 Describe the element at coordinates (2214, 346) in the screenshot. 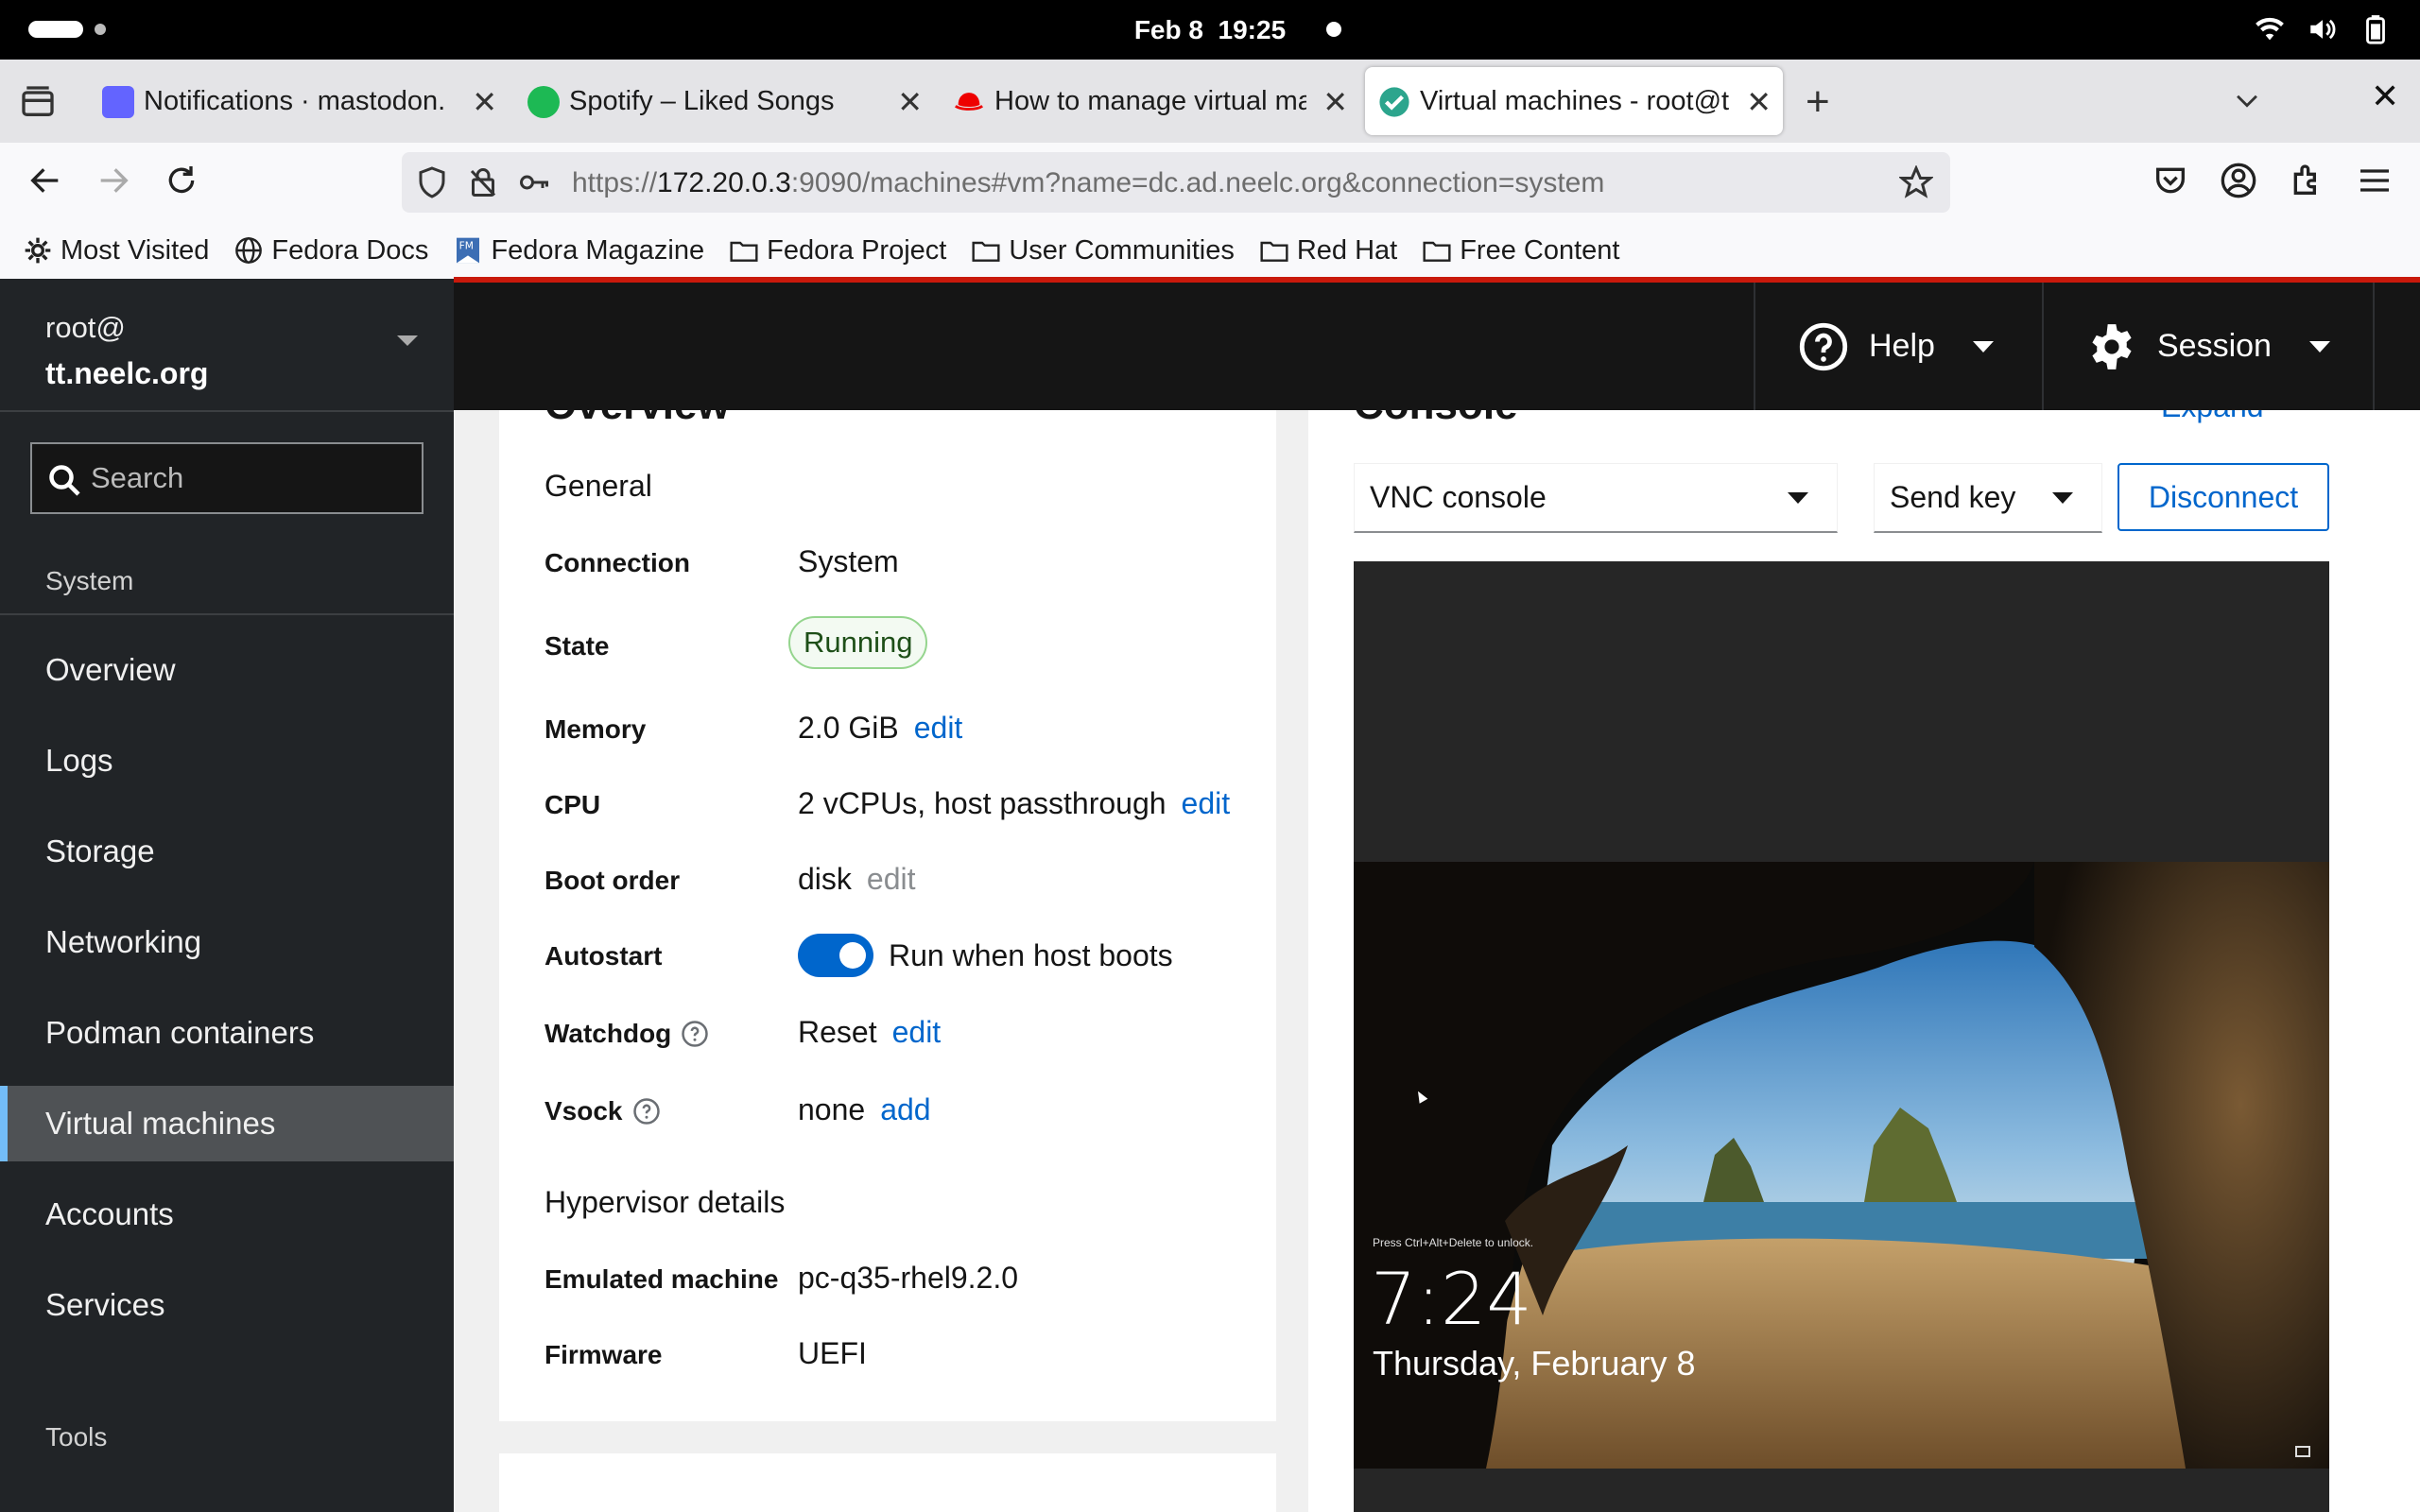

I see `session-label: Session` at that location.